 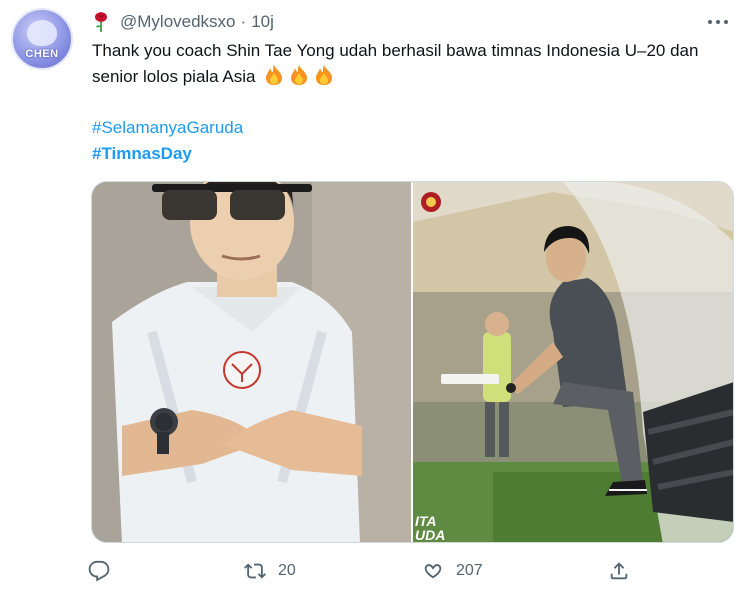 What do you see at coordinates (430, 534) in the screenshot?
I see `watermark-text: UDA` at bounding box center [430, 534].